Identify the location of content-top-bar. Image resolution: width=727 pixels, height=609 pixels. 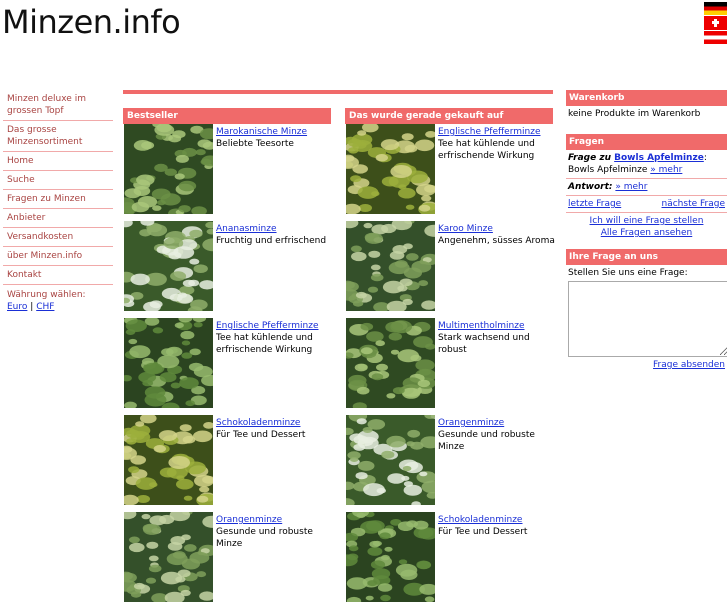
(338, 92).